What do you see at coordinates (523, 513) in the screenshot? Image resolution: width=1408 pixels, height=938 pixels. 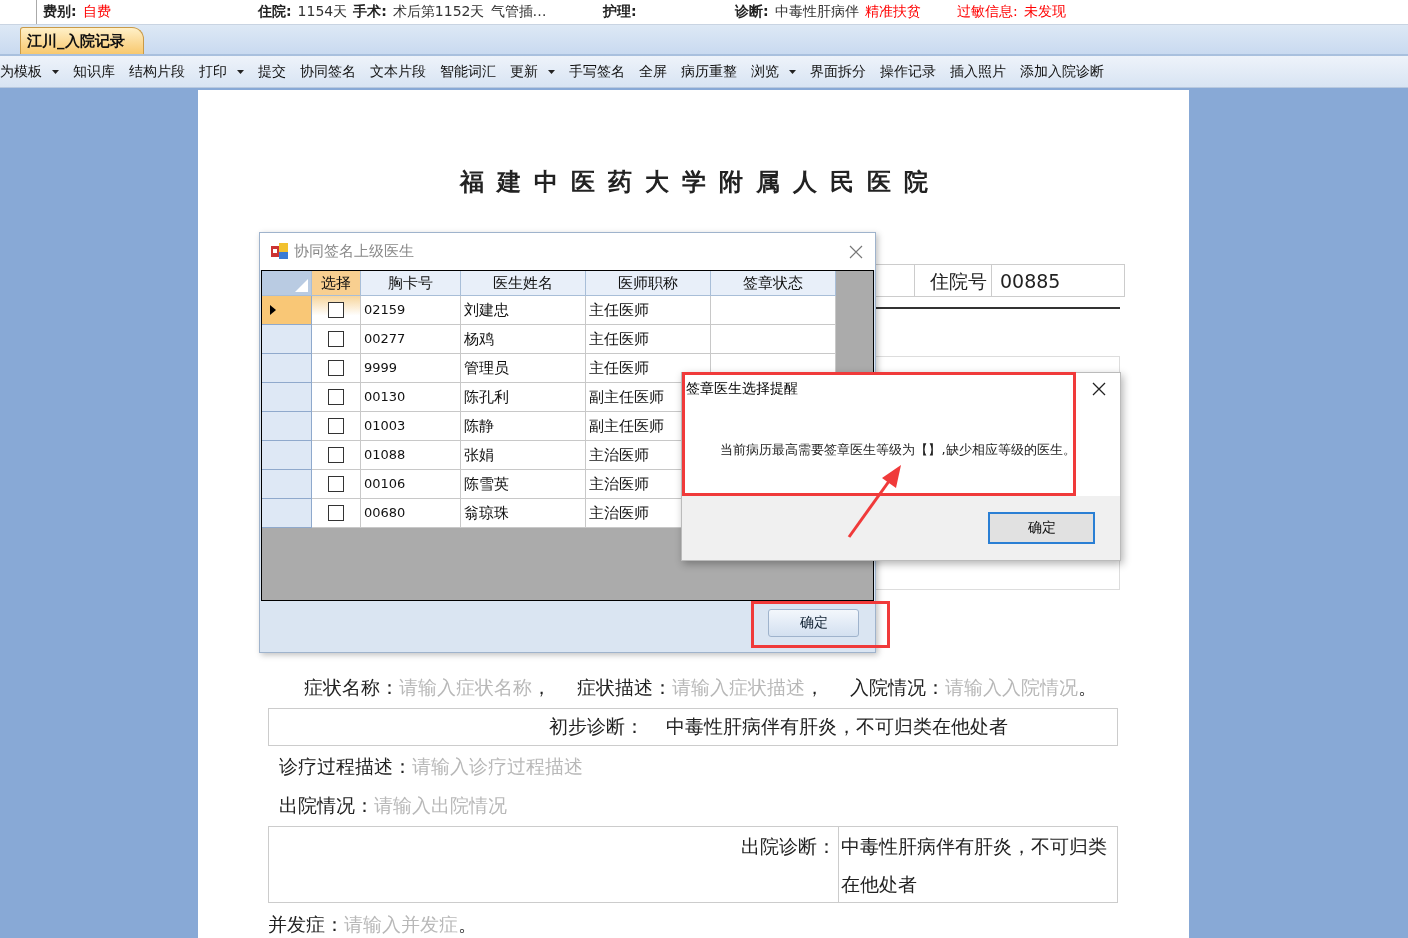 I see `table-cell: 翁琼珠` at bounding box center [523, 513].